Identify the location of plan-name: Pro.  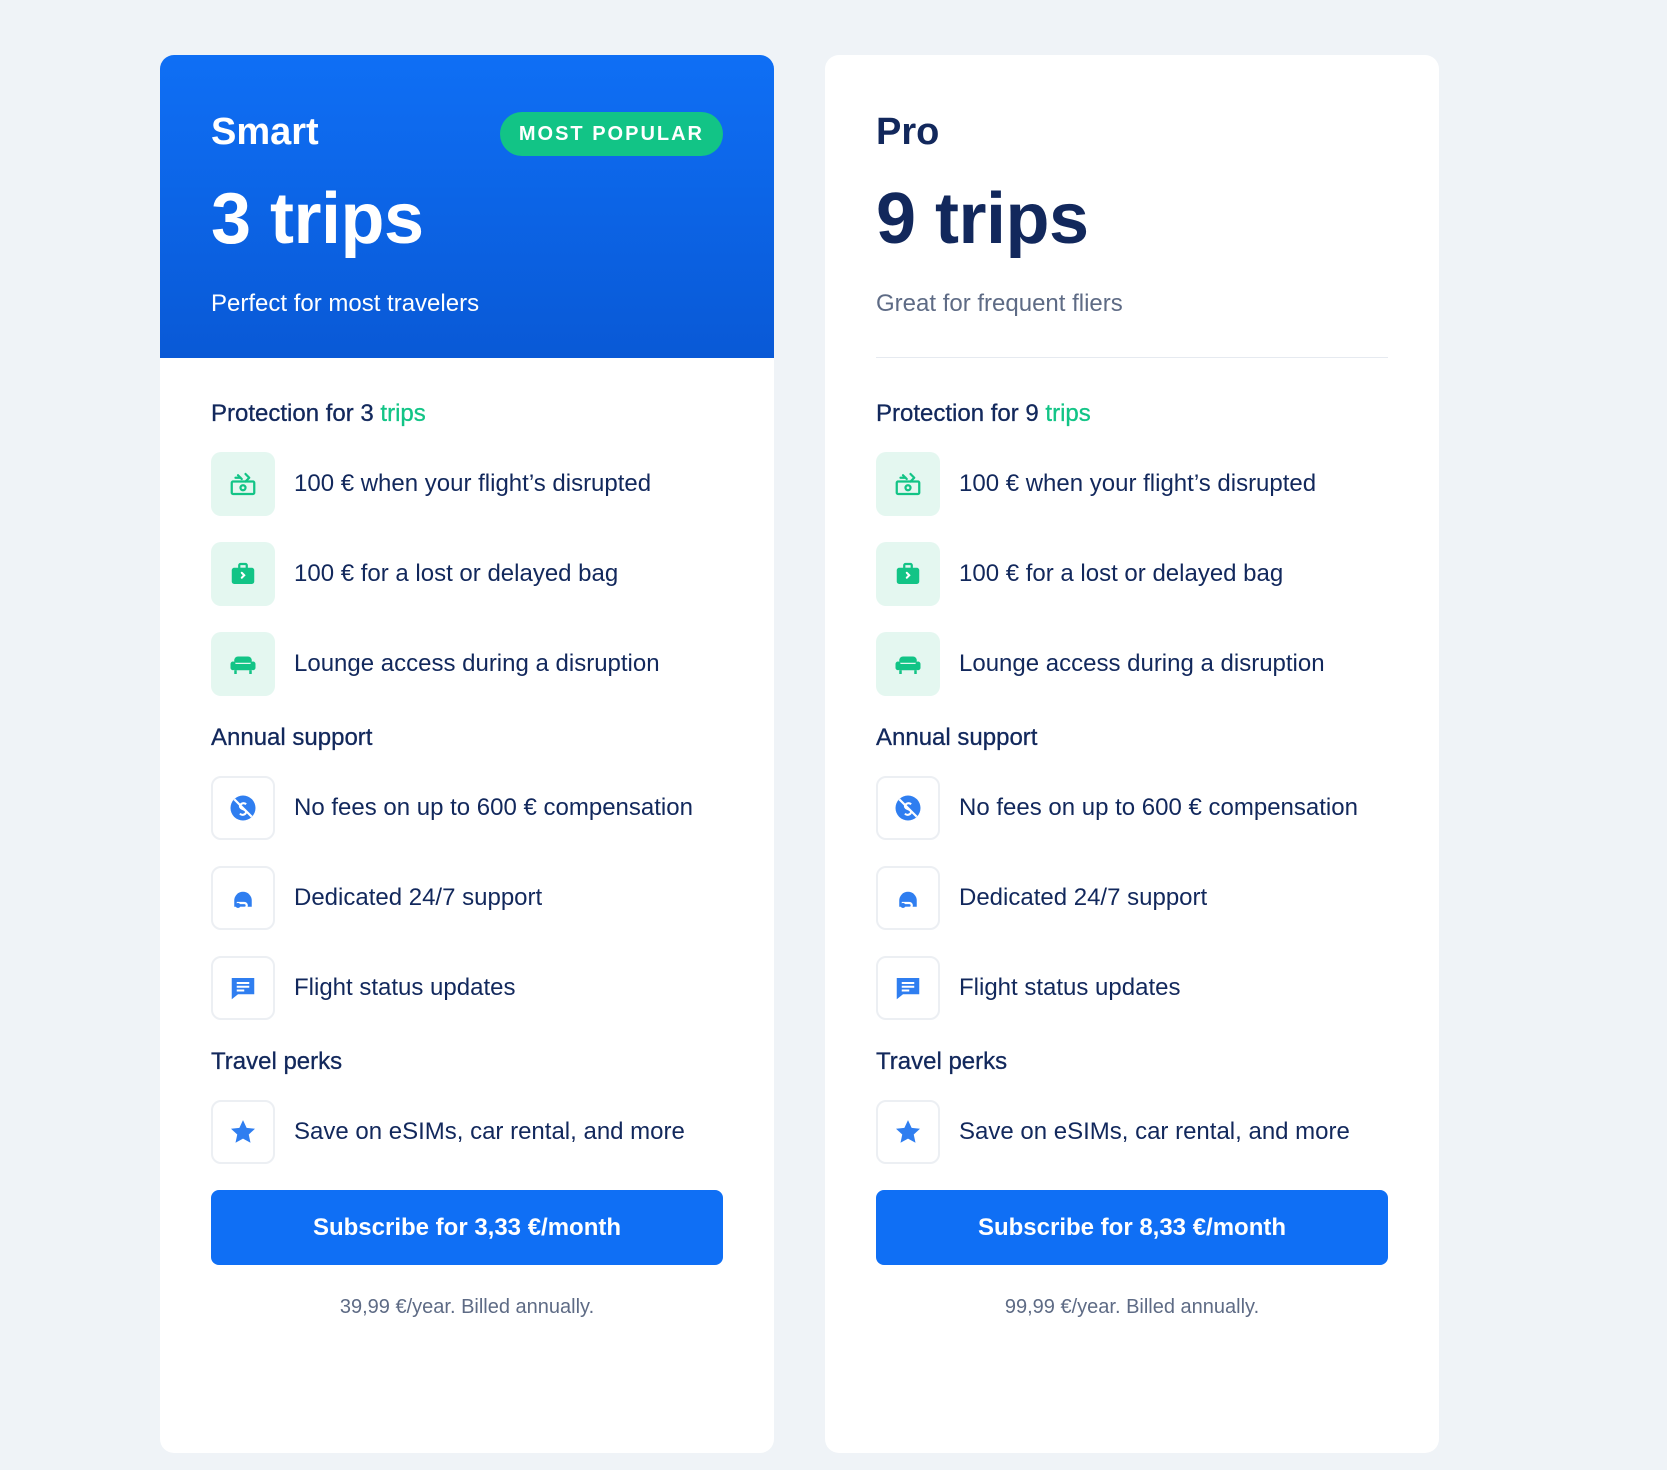
(908, 132).